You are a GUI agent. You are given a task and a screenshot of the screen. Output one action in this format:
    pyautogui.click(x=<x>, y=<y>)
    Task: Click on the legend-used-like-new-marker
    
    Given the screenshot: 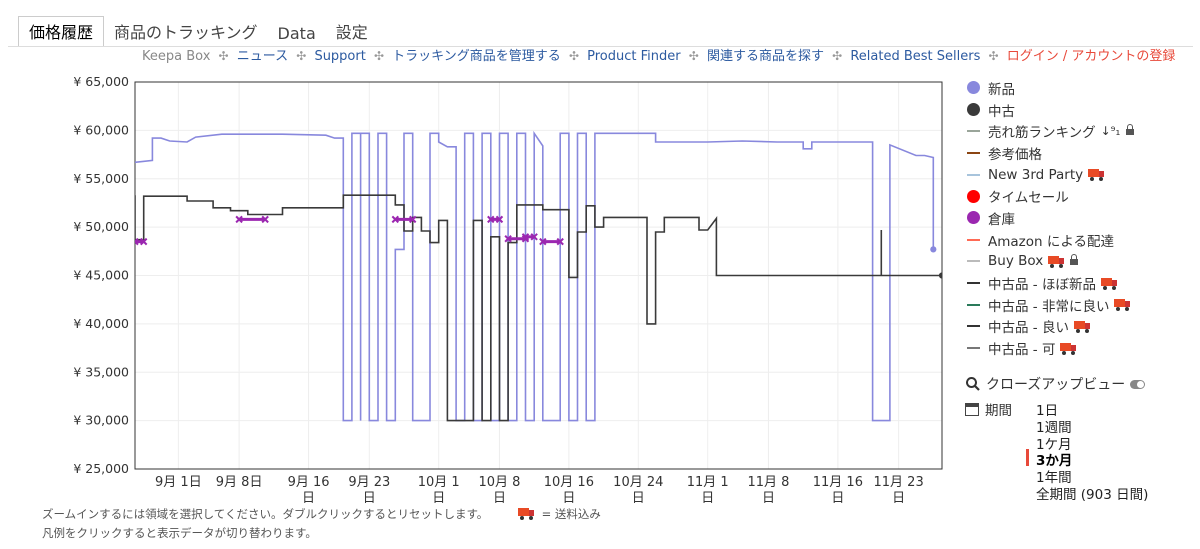 What is the action you would take?
    pyautogui.click(x=973, y=283)
    